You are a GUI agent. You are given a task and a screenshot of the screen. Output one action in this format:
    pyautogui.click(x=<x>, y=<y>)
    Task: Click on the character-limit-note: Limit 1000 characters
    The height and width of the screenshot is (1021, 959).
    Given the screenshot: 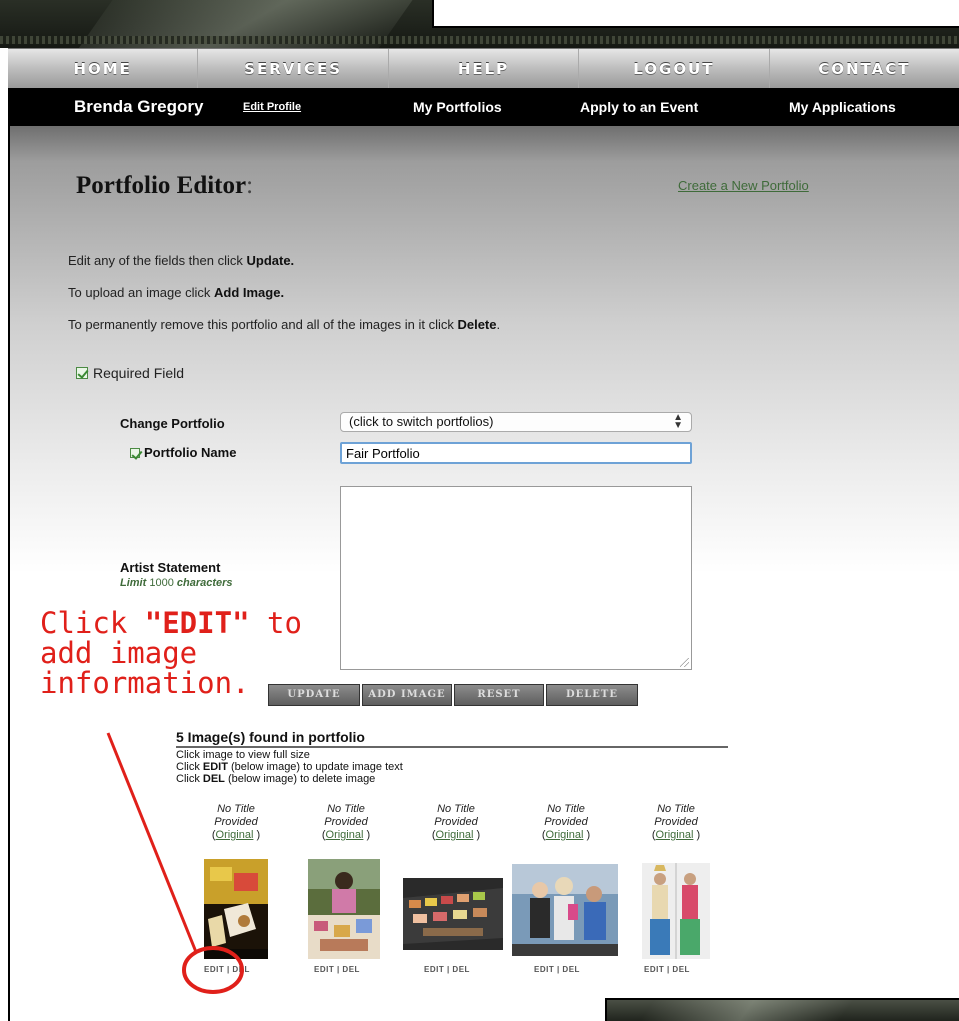 What is the action you would take?
    pyautogui.click(x=176, y=583)
    